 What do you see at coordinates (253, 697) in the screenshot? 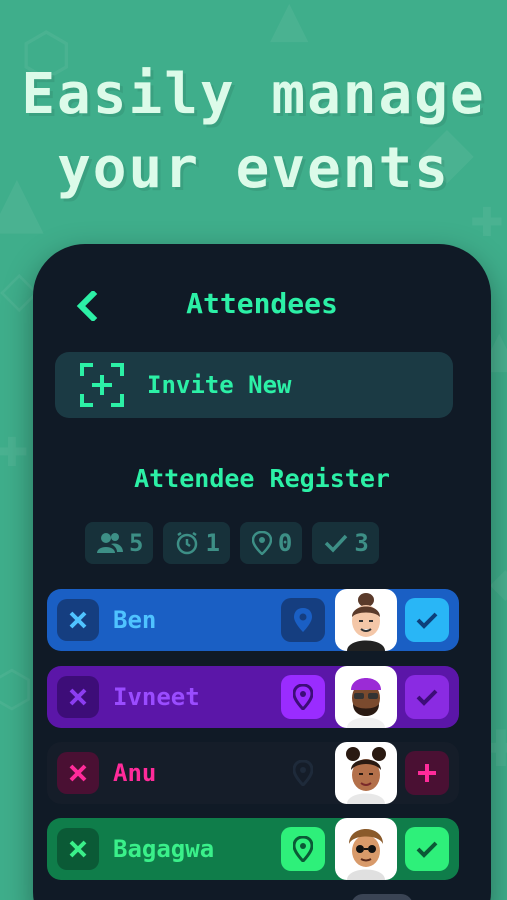
I see `attendee-row: Ivneet` at bounding box center [253, 697].